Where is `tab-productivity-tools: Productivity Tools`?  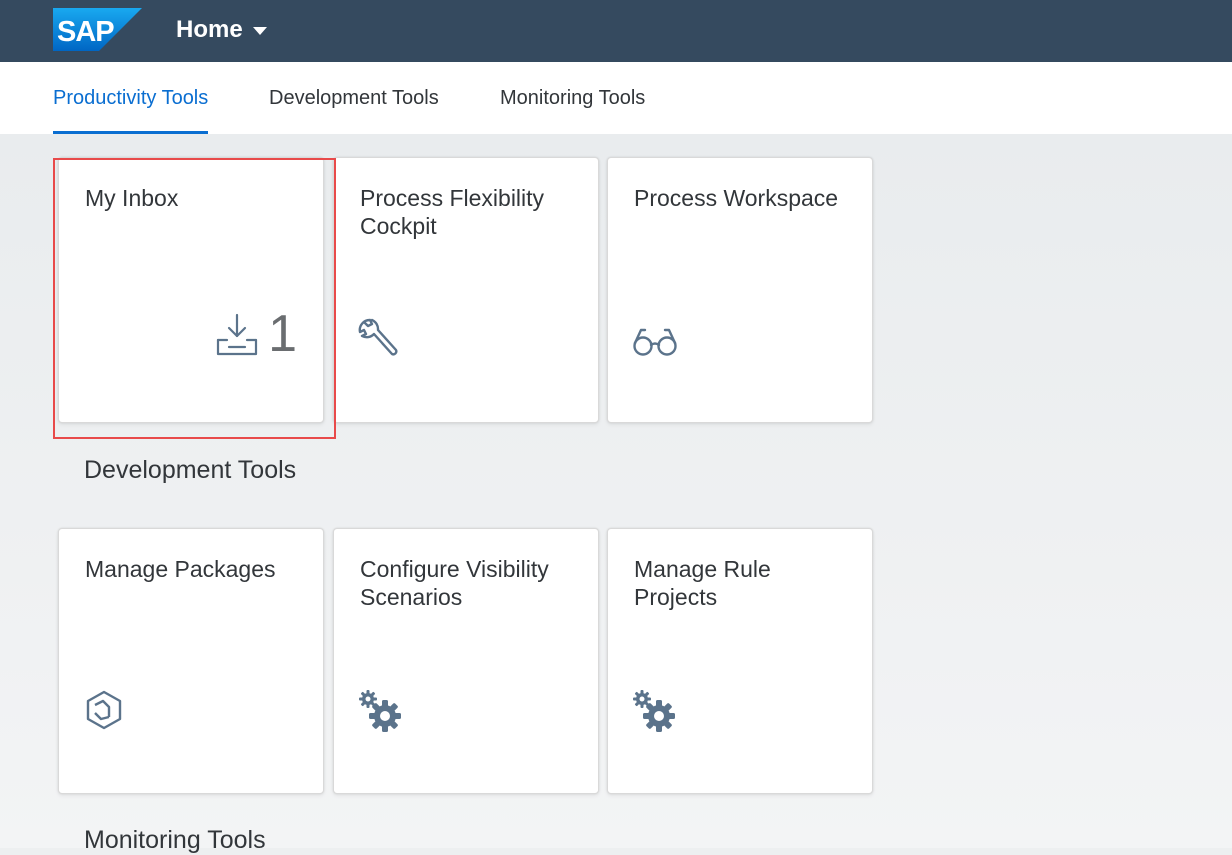 tab-productivity-tools: Productivity Tools is located at coordinates (131, 98).